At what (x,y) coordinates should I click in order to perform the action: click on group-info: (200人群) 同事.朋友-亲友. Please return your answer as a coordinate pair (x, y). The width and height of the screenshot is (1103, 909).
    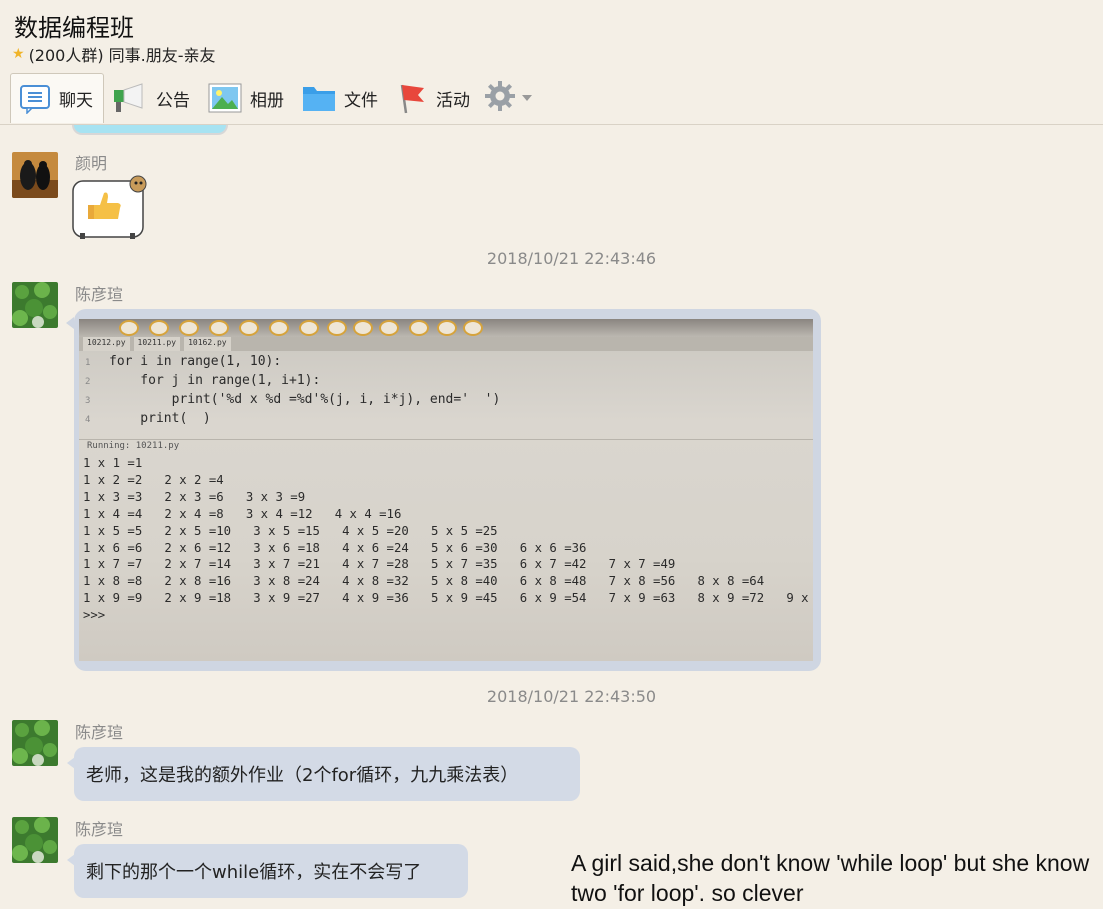
    Looking at the image, I should click on (122, 55).